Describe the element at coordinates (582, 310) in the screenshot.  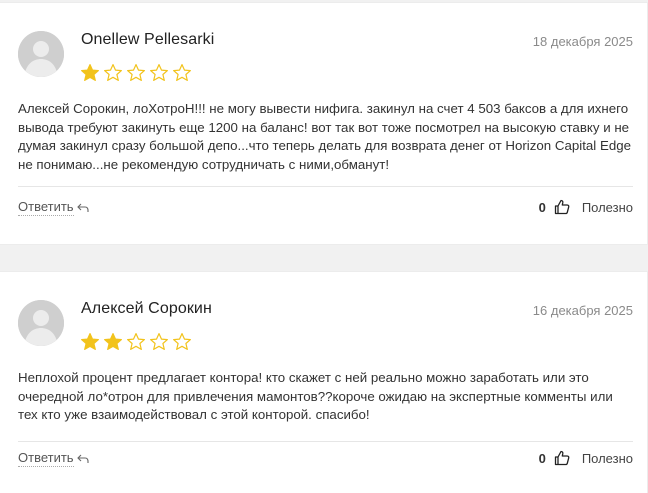
I see `review-date: 16 декабря 2025` at that location.